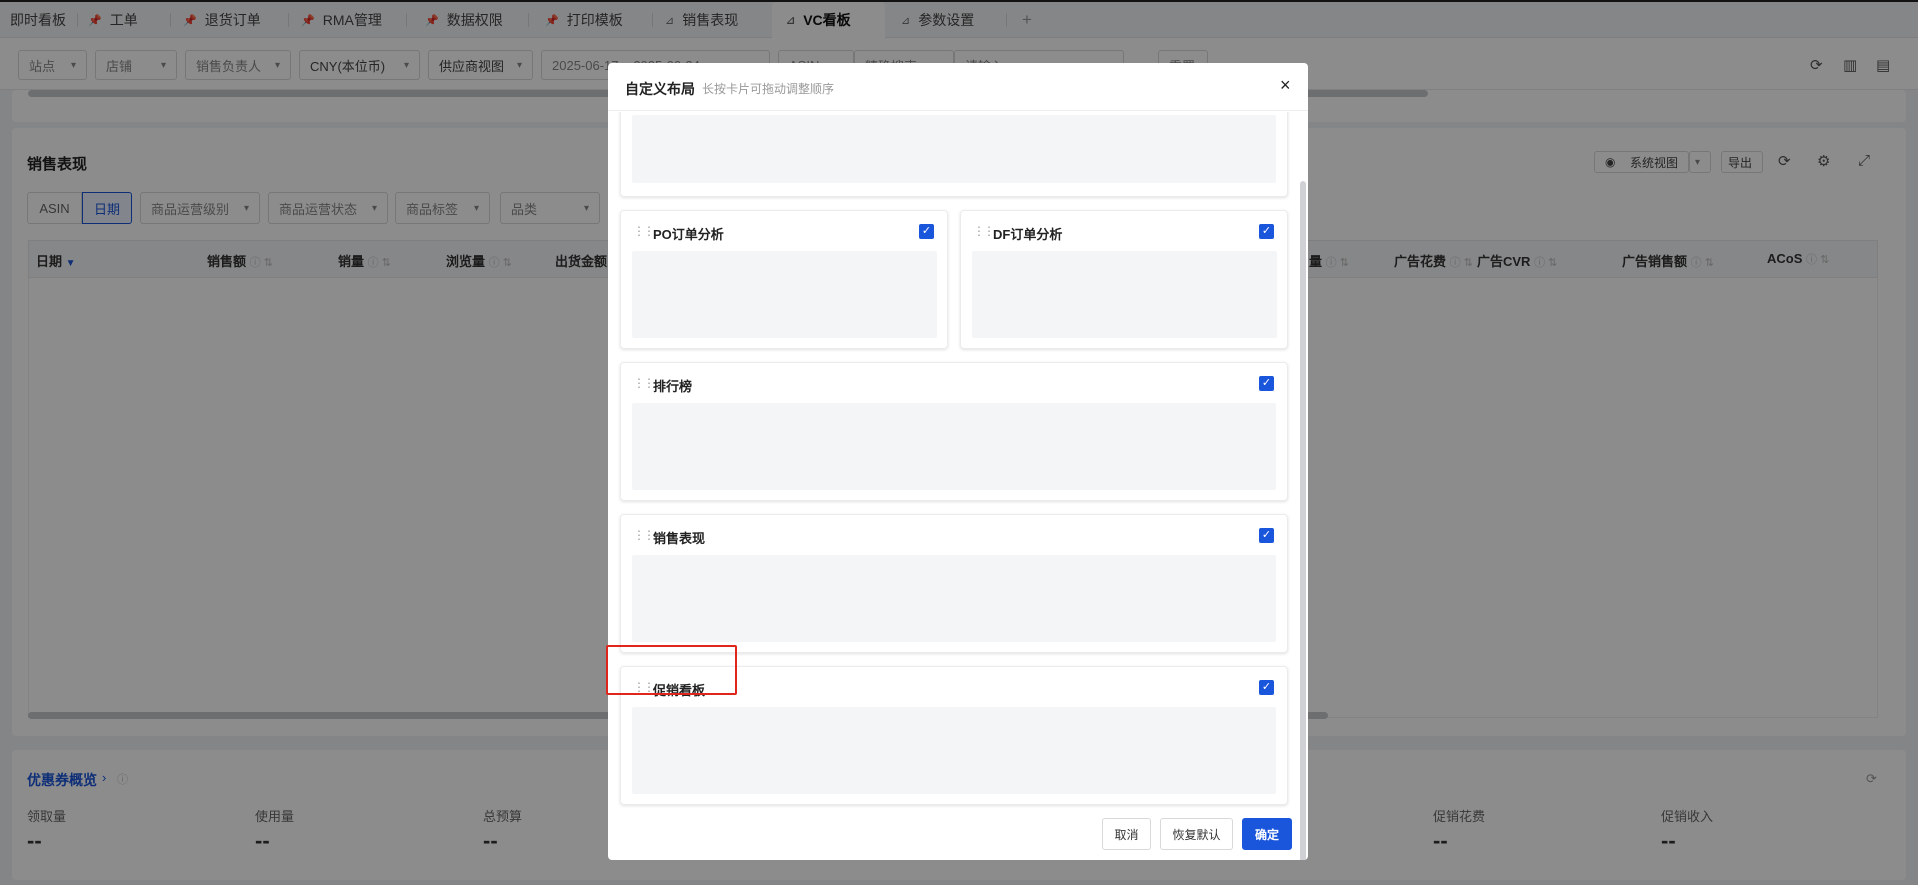  What do you see at coordinates (688, 234) in the screenshot?
I see `card-label: PO订单分析` at bounding box center [688, 234].